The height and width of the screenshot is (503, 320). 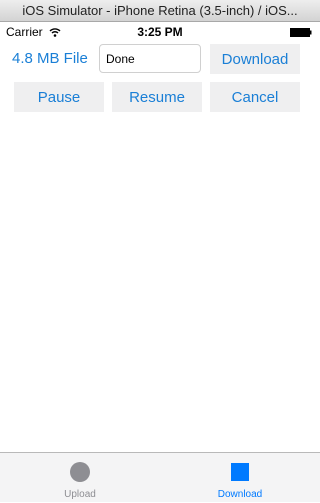 I want to click on cancel-button: Cancel, so click(x=255, y=97).